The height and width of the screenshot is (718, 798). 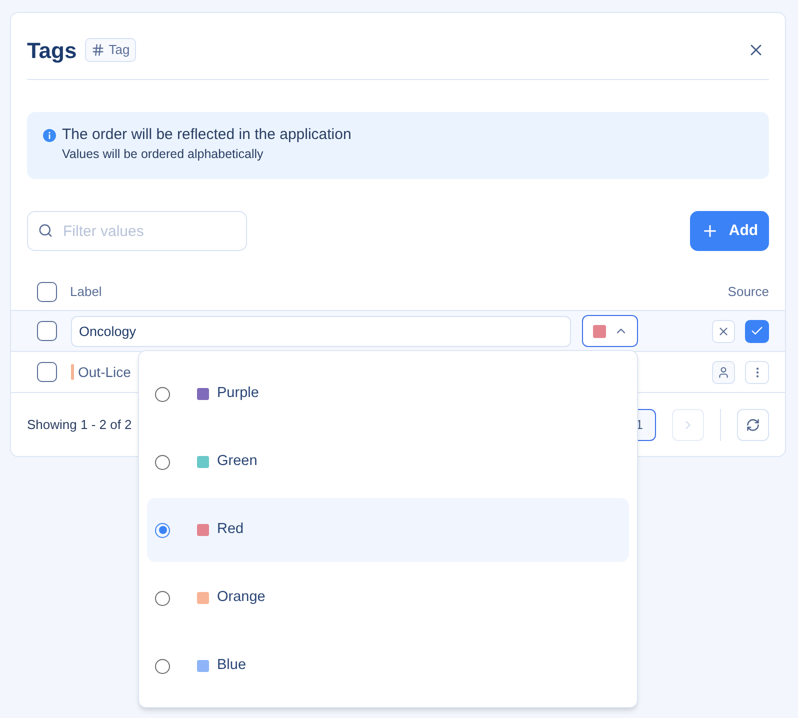 I want to click on confirm-button, so click(x=757, y=331).